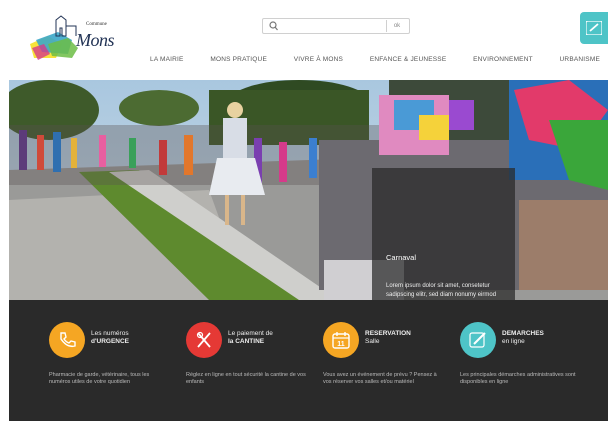 The image size is (608, 421). I want to click on nav-item-urbanisme: URBANISME, so click(580, 62).